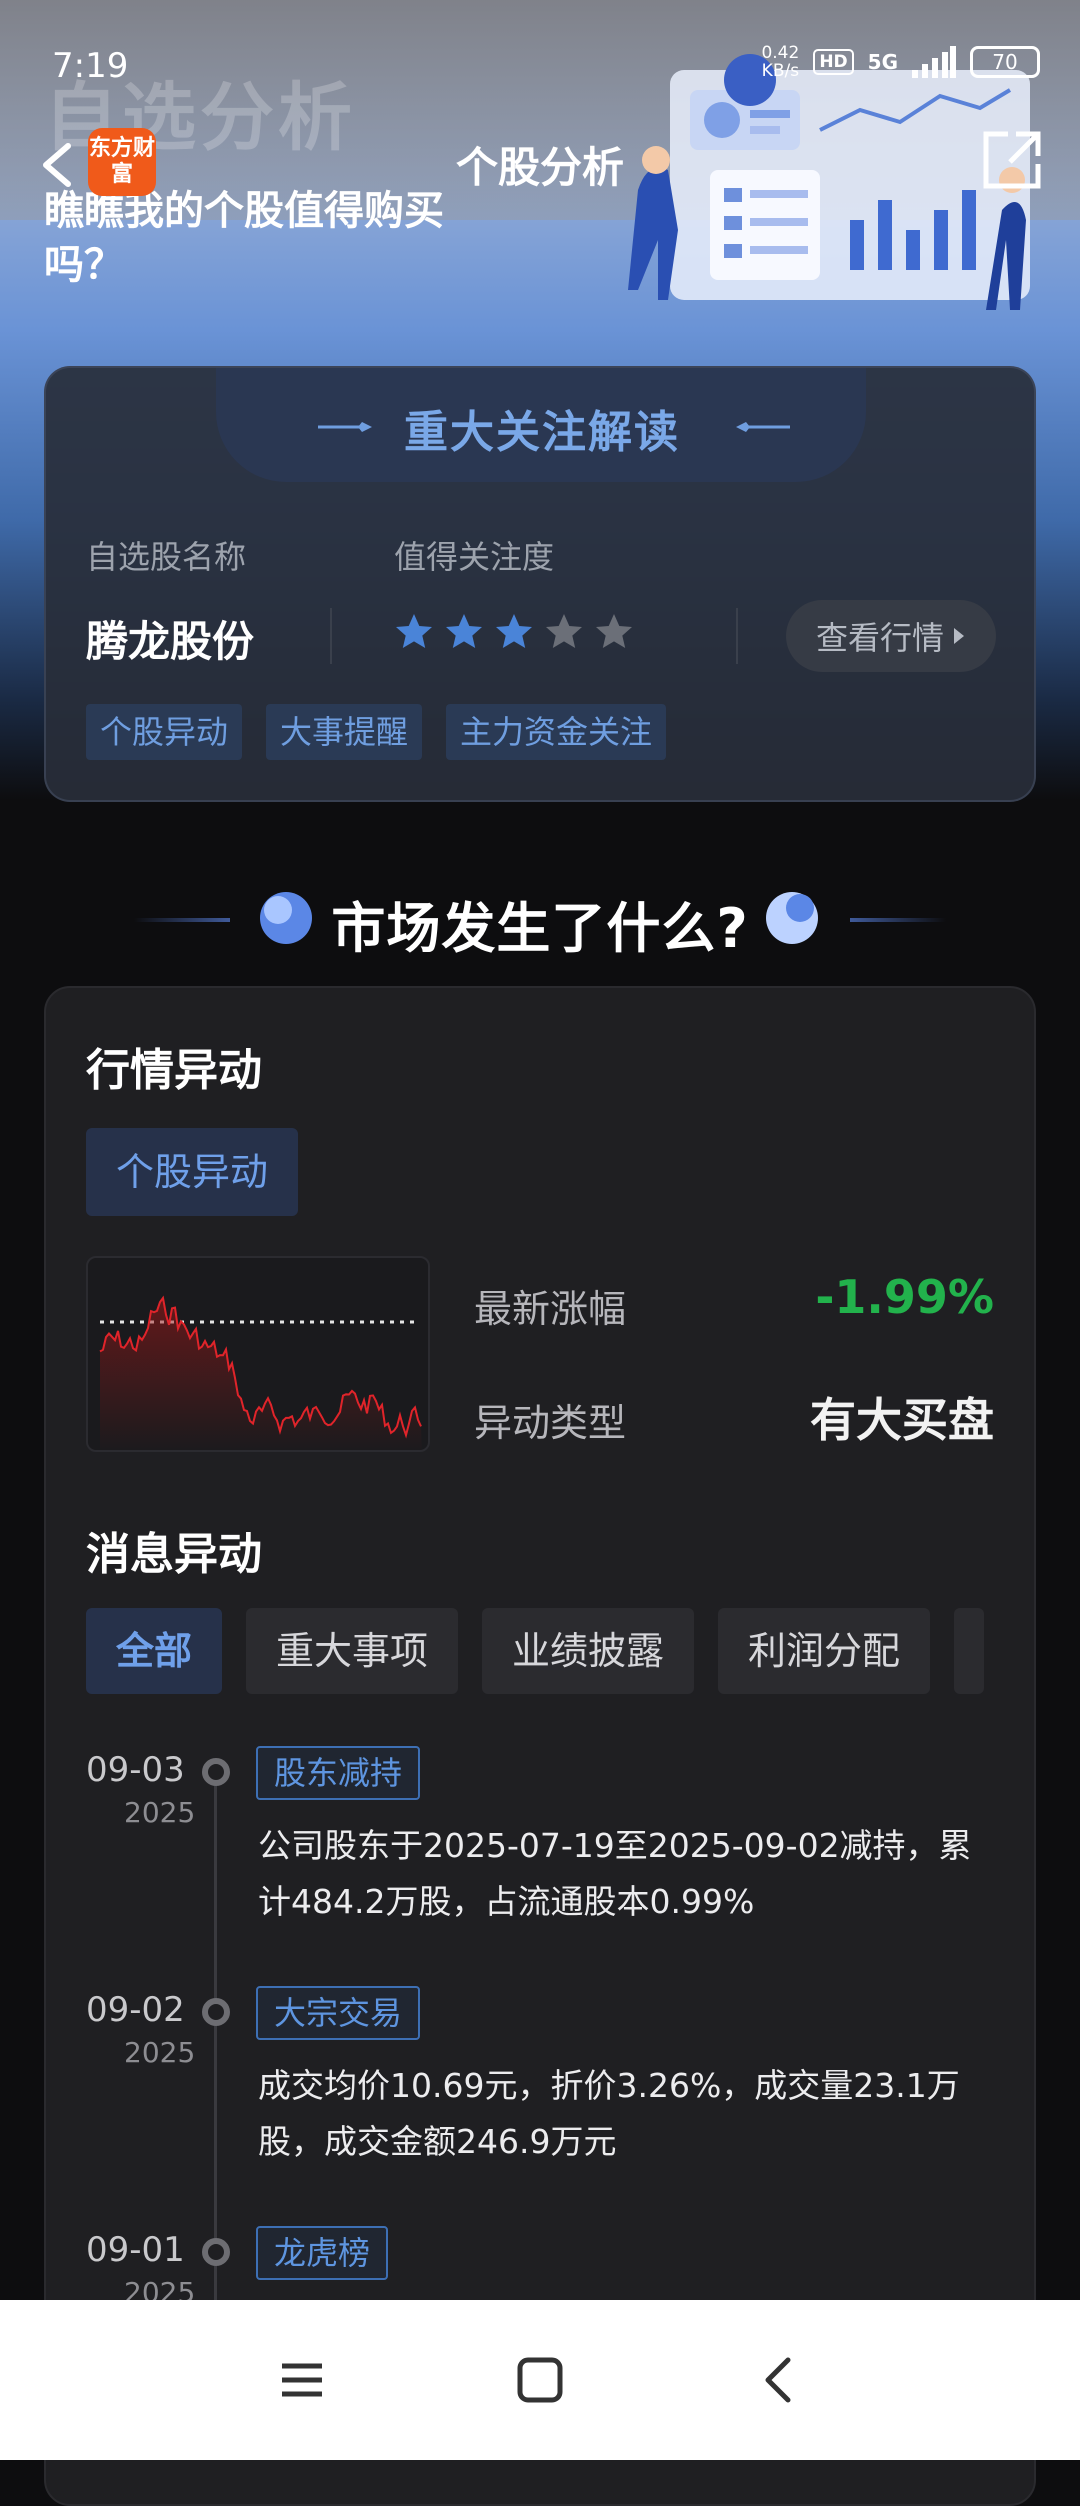 Image resolution: width=1080 pixels, height=2506 pixels. I want to click on news-tag: 大宗交易, so click(338, 2013).